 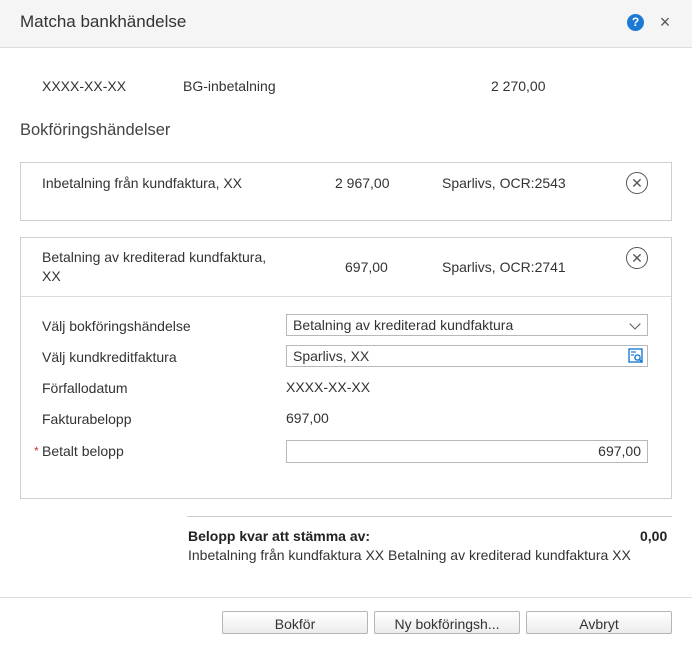 I want to click on help-icon: ?, so click(x=635, y=22).